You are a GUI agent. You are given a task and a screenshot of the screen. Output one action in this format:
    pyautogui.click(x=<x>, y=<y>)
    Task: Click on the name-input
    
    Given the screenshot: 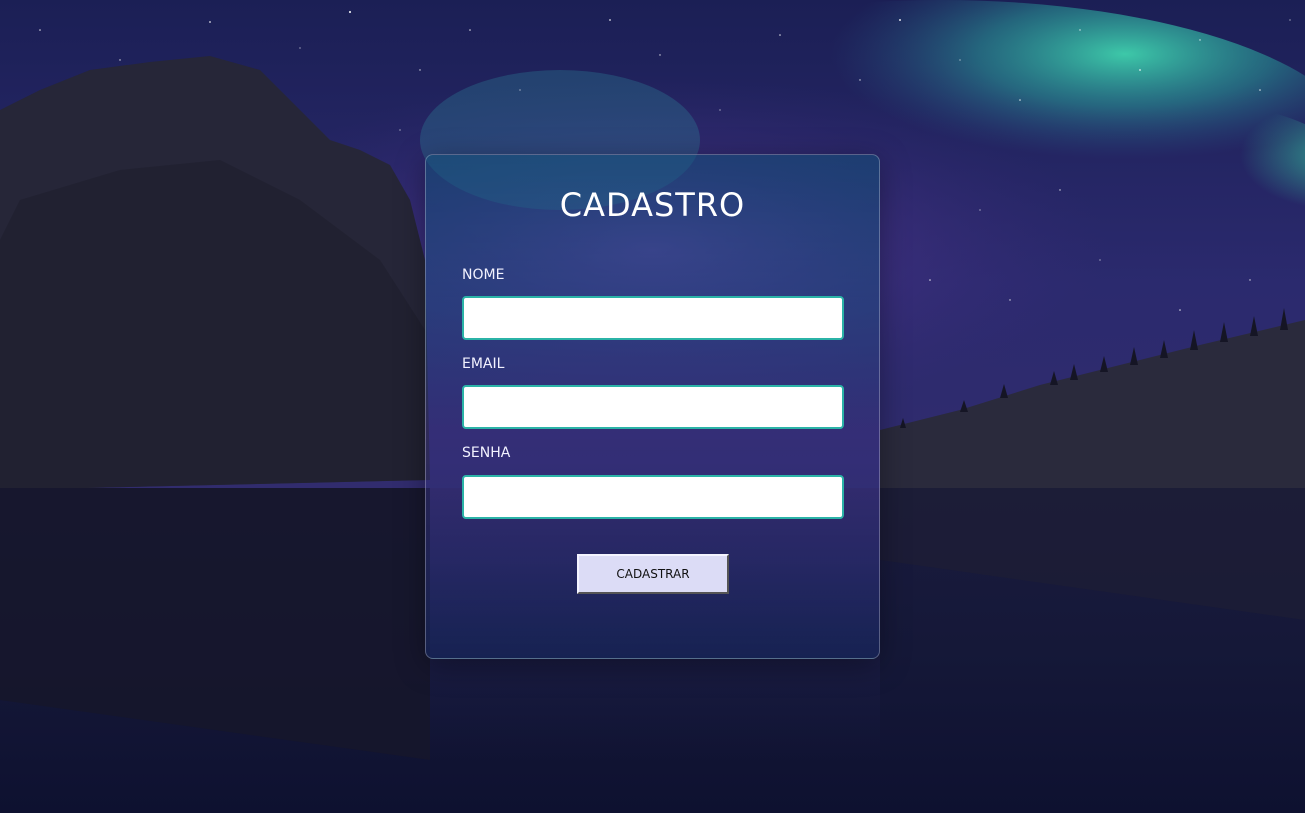 What is the action you would take?
    pyautogui.click(x=653, y=318)
    